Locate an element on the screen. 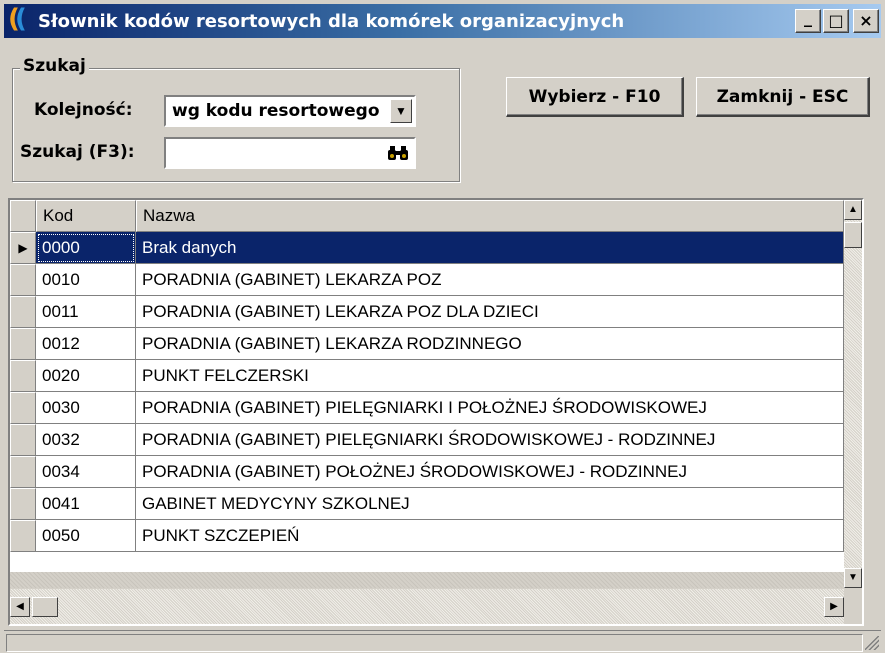 This screenshot has width=885, height=653. table-row: 0041 GABINET MEDYCYNY SZKOLNEJ is located at coordinates (427, 504).